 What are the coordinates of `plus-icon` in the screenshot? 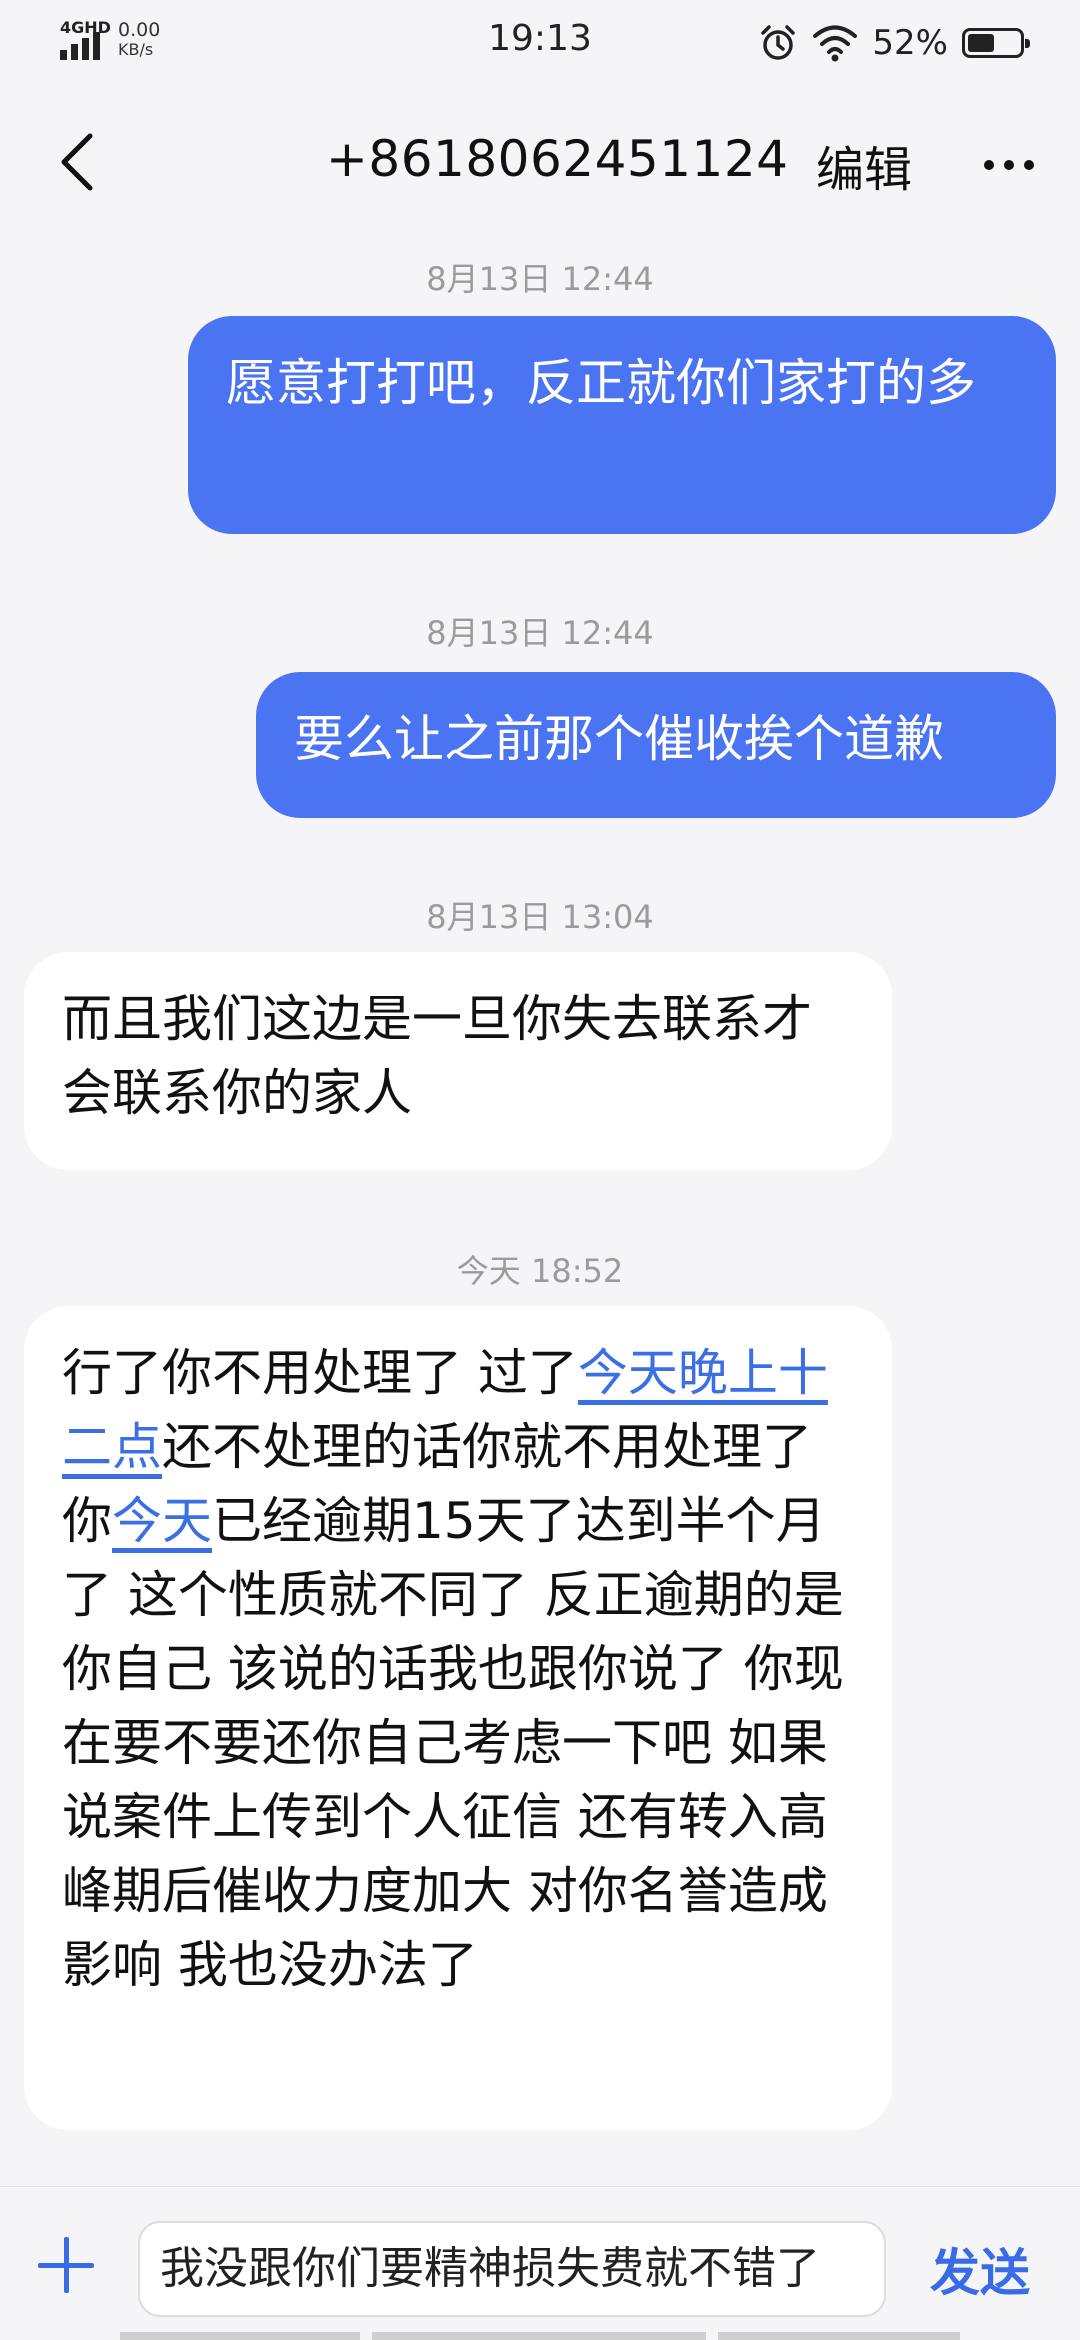 It's located at (68, 2265).